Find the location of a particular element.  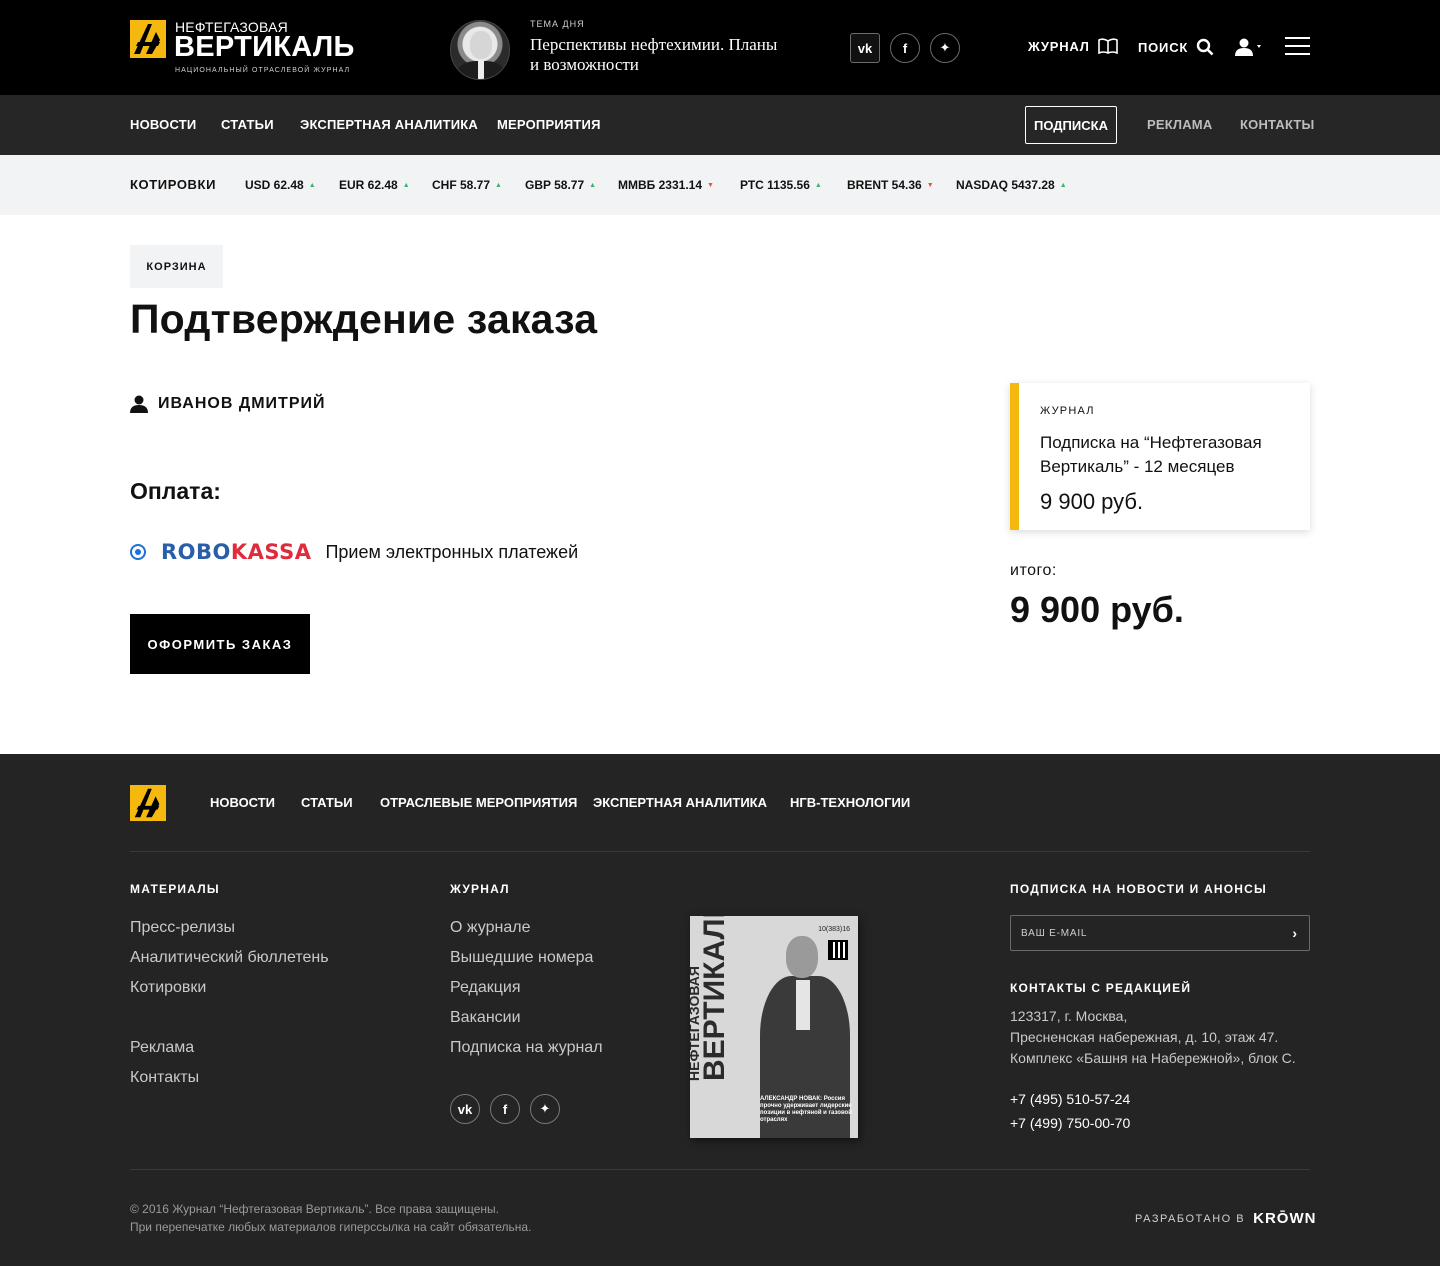

quote-text: EUR 62.48 is located at coordinates (368, 185).